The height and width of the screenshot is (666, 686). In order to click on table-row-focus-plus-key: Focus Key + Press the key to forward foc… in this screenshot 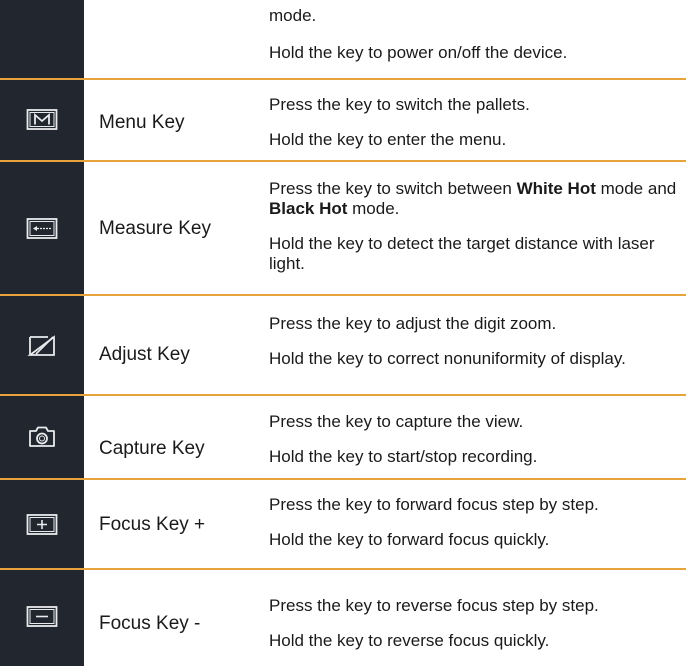, I will do `click(343, 525)`.